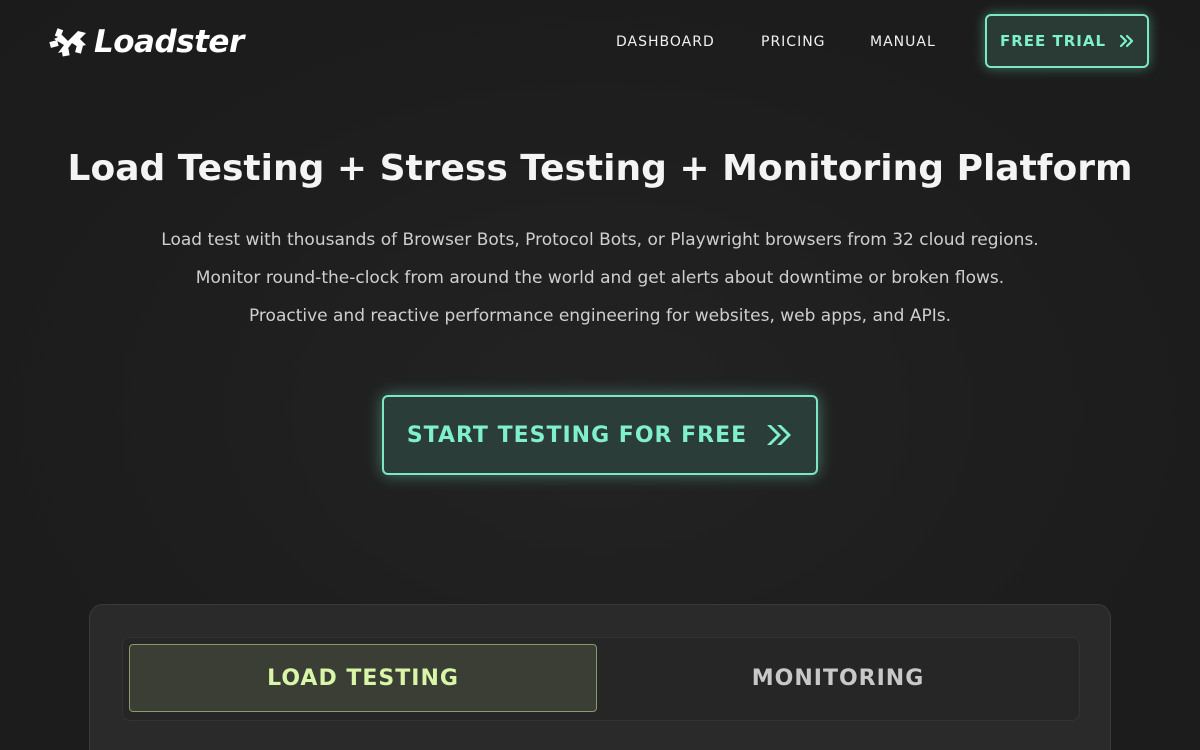 Image resolution: width=1200 pixels, height=750 pixels. I want to click on tab-load-testing: LOAD TESTING, so click(363, 678).